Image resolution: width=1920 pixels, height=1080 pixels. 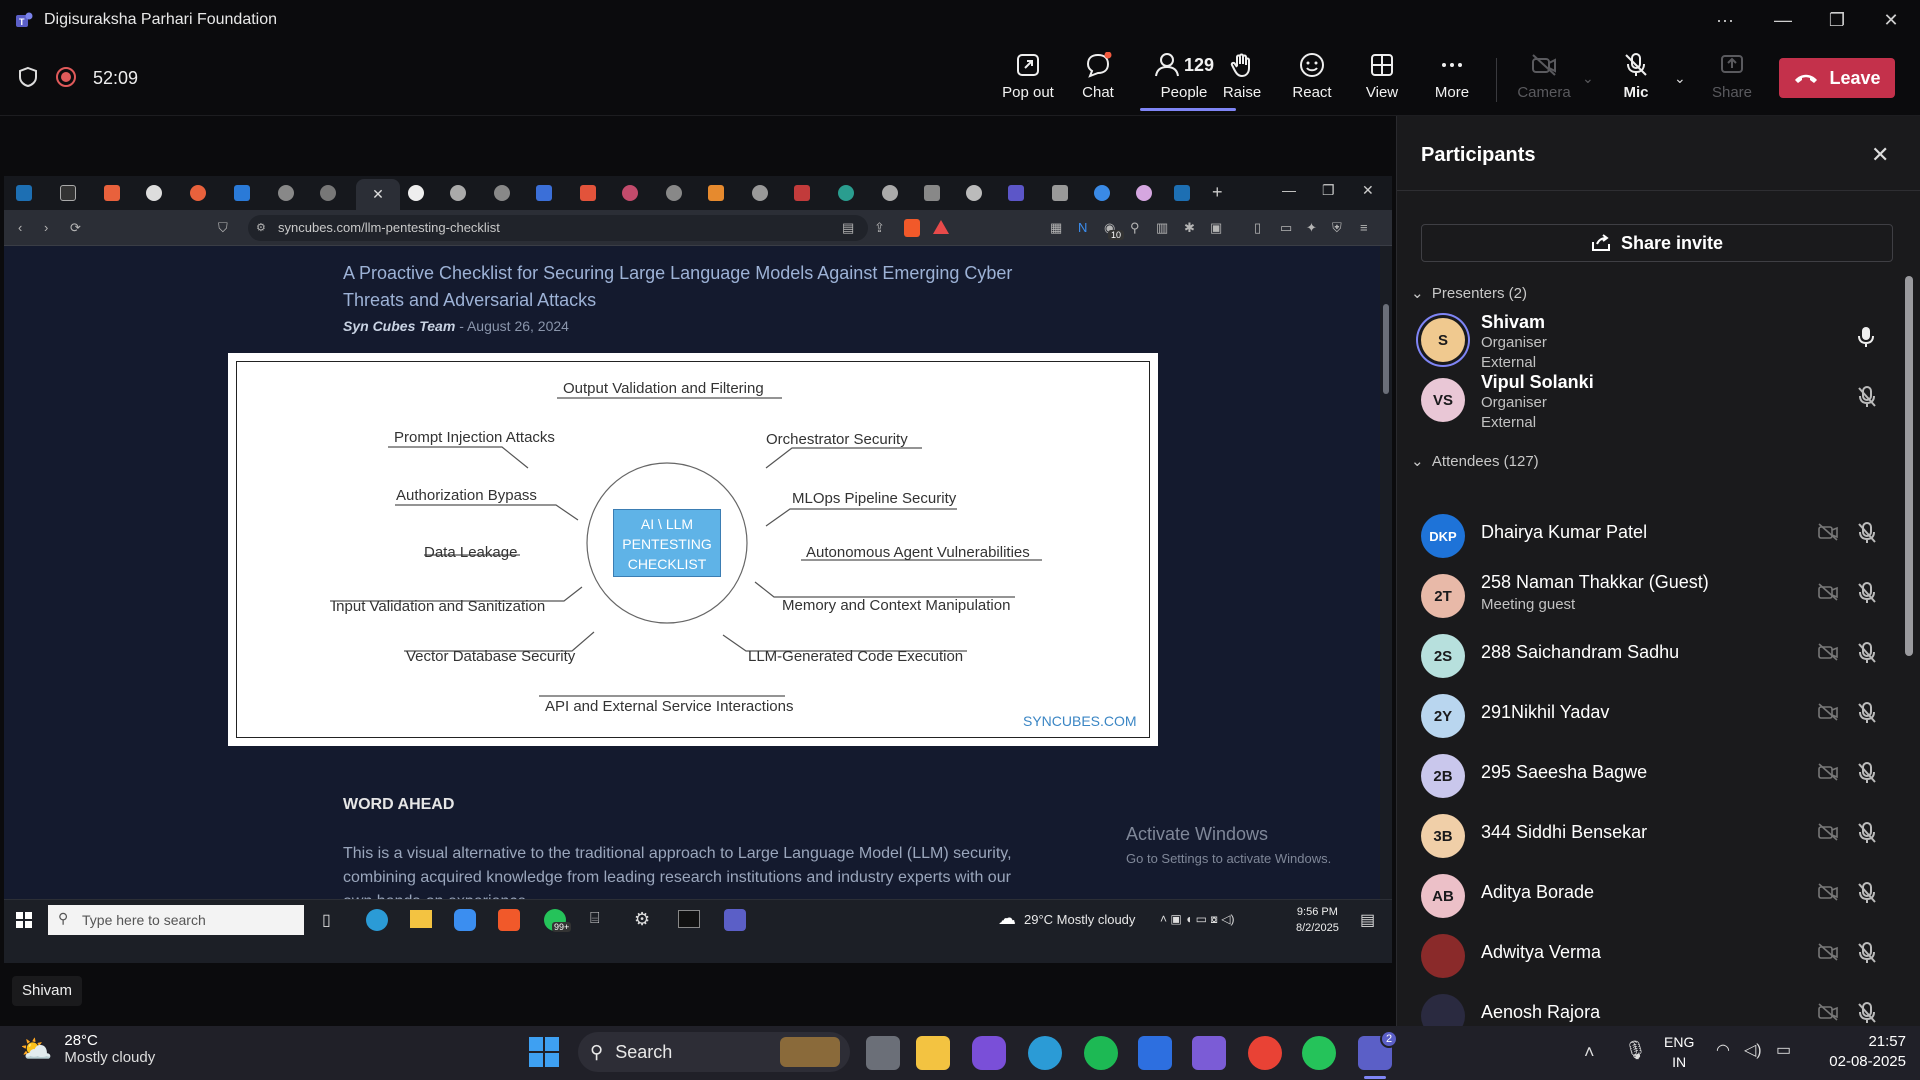 What do you see at coordinates (1656, 776) in the screenshot?
I see `participant-row: 2B 295 Saeesha Bagwe` at bounding box center [1656, 776].